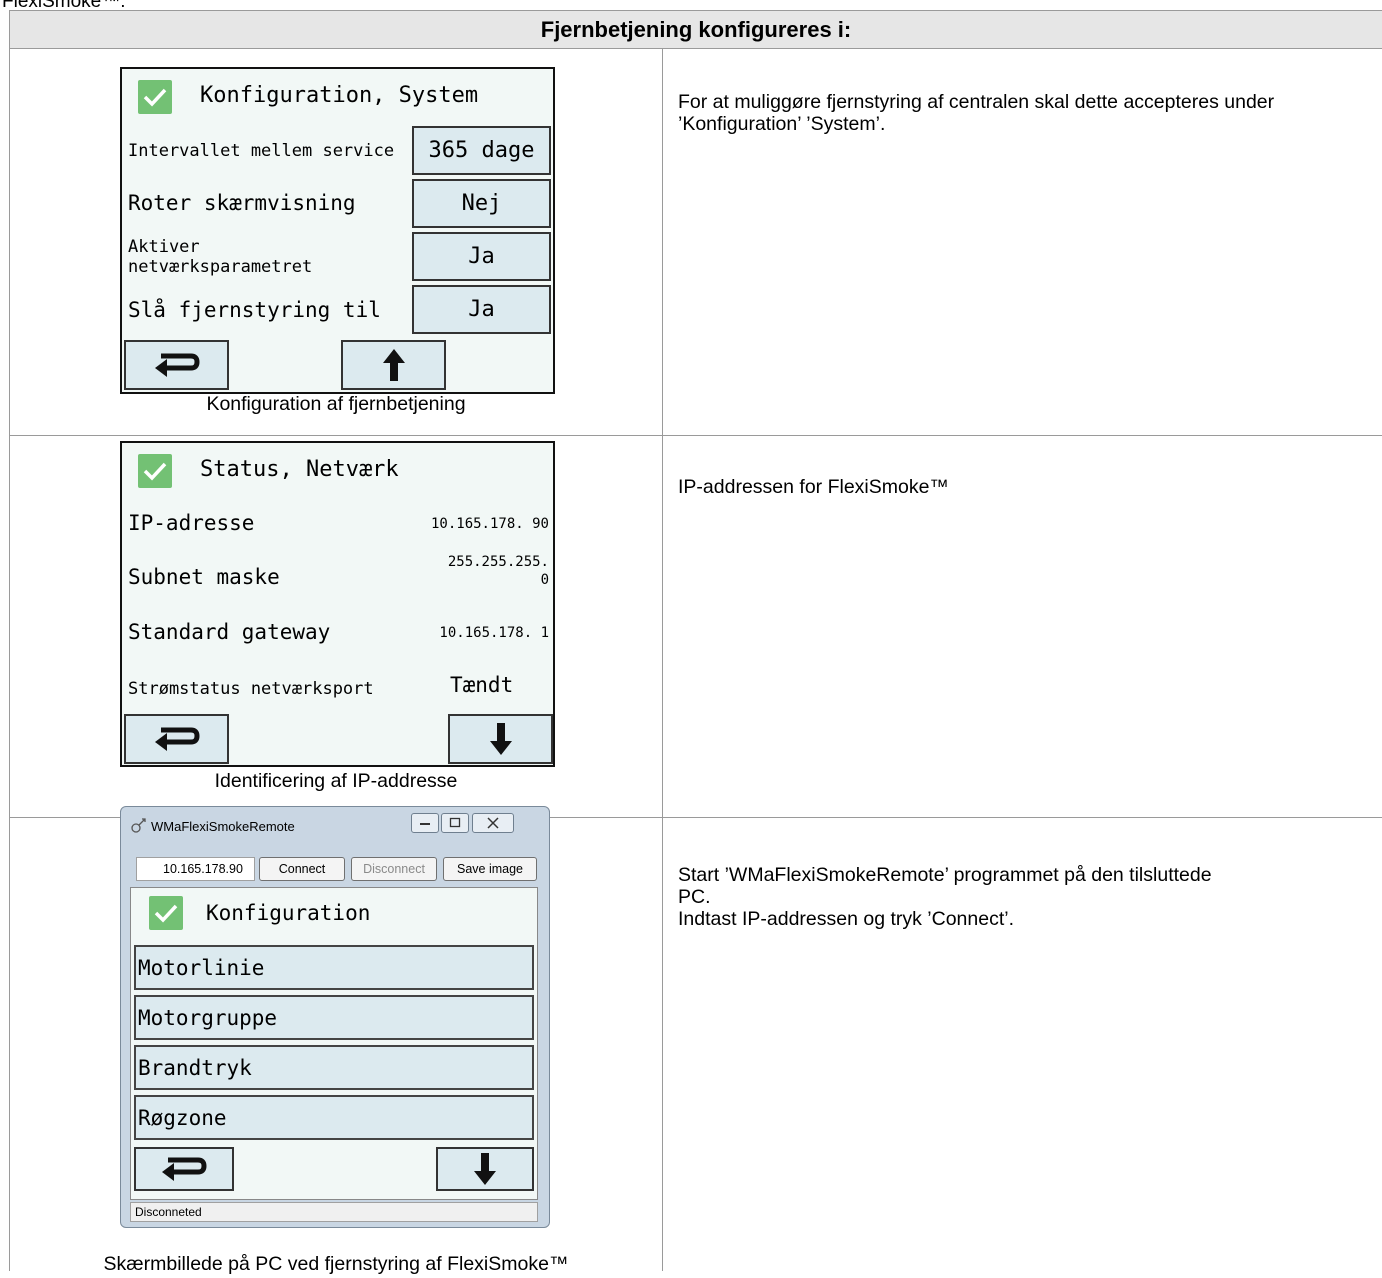 The height and width of the screenshot is (1278, 1382). Describe the element at coordinates (334, 1067) in the screenshot. I see `menu-item-brandtryk: Brandtryk` at that location.